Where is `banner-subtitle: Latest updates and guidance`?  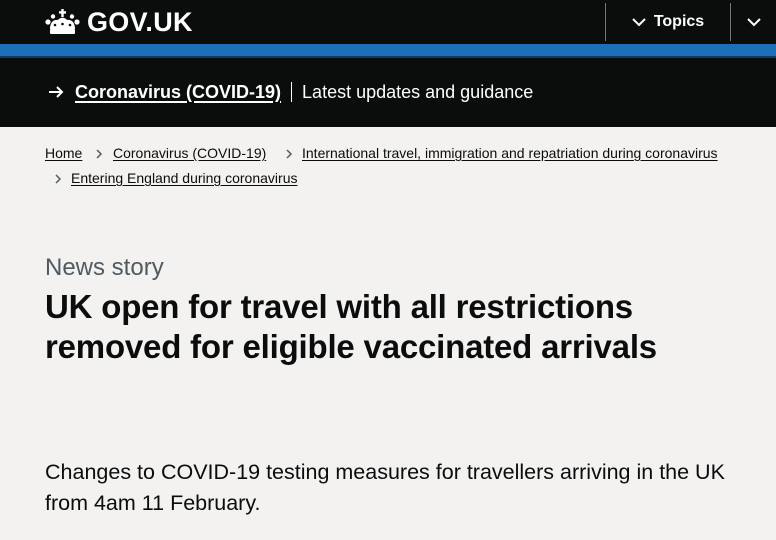 banner-subtitle: Latest updates and guidance is located at coordinates (418, 91).